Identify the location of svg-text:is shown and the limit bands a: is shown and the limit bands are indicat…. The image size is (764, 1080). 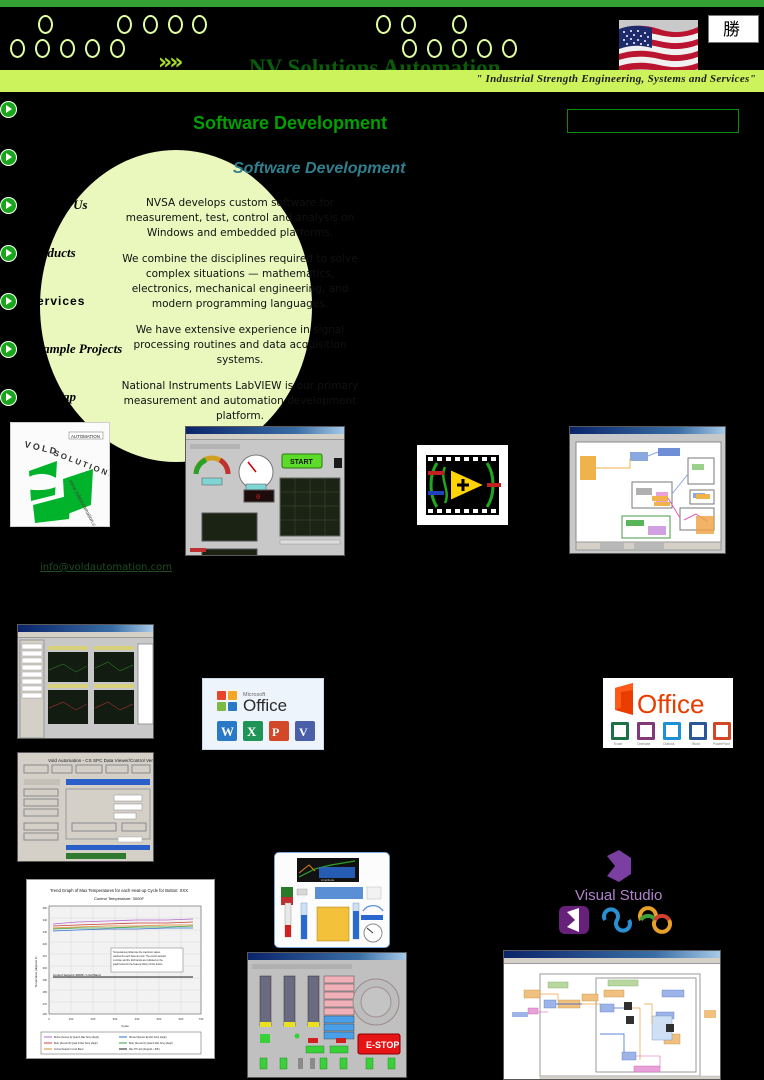
(138, 960).